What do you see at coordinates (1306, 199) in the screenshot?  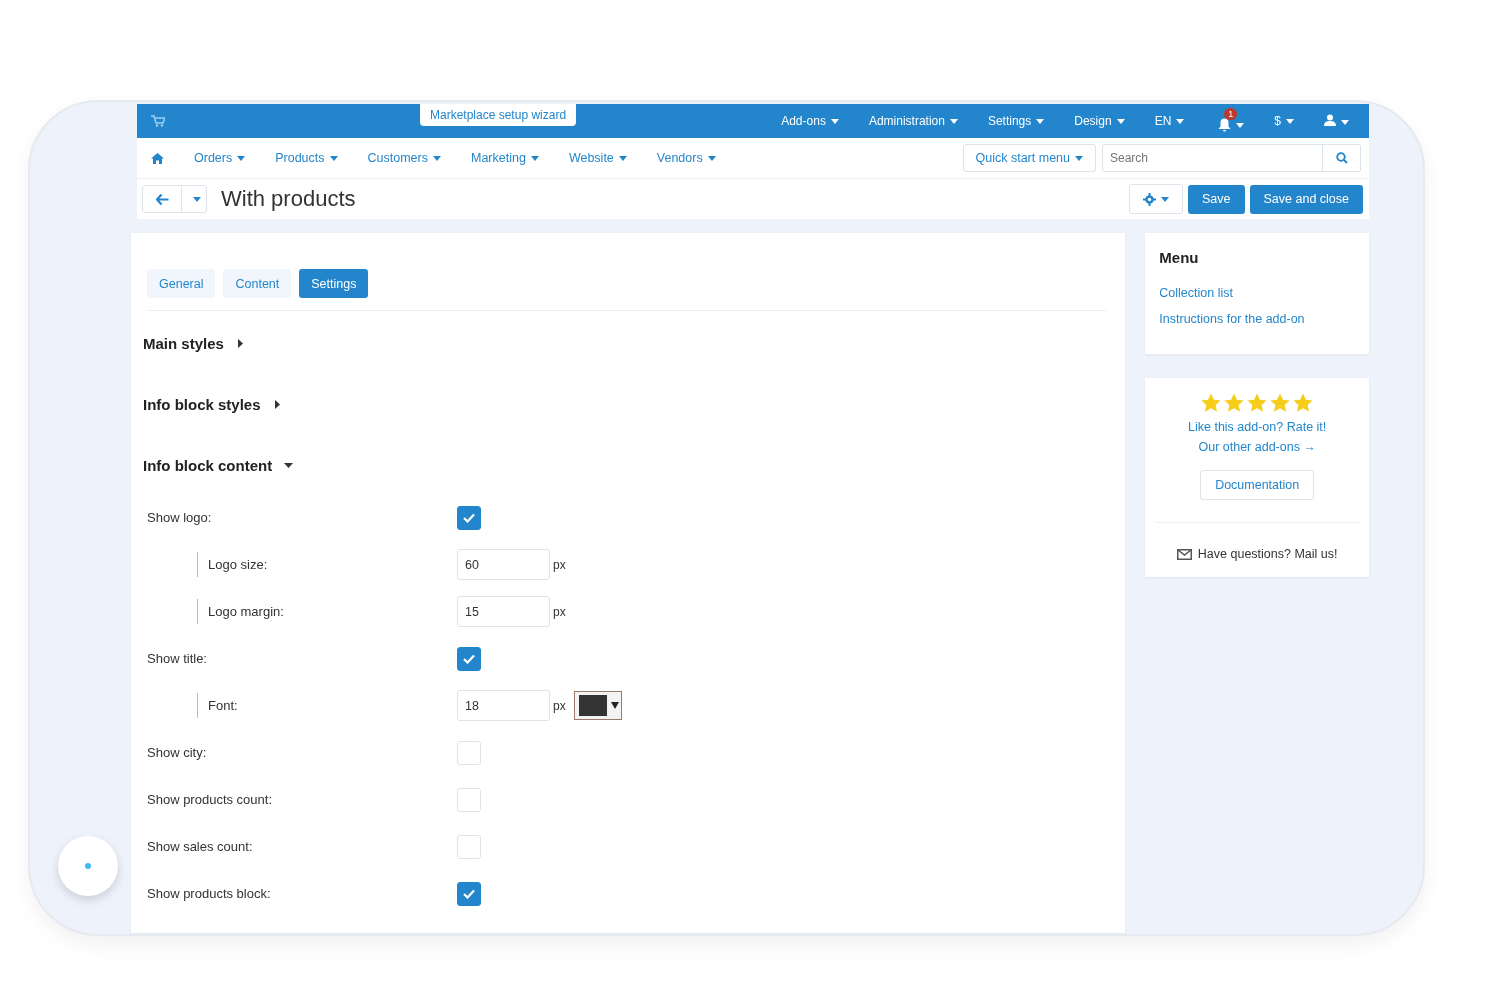 I see `save-button: Save and close` at bounding box center [1306, 199].